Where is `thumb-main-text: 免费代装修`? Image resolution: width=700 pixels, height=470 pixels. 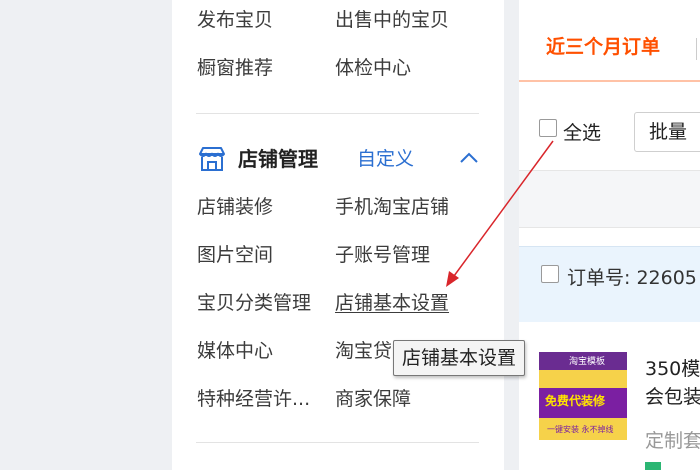
thumb-main-text: 免费代装修 is located at coordinates (575, 401).